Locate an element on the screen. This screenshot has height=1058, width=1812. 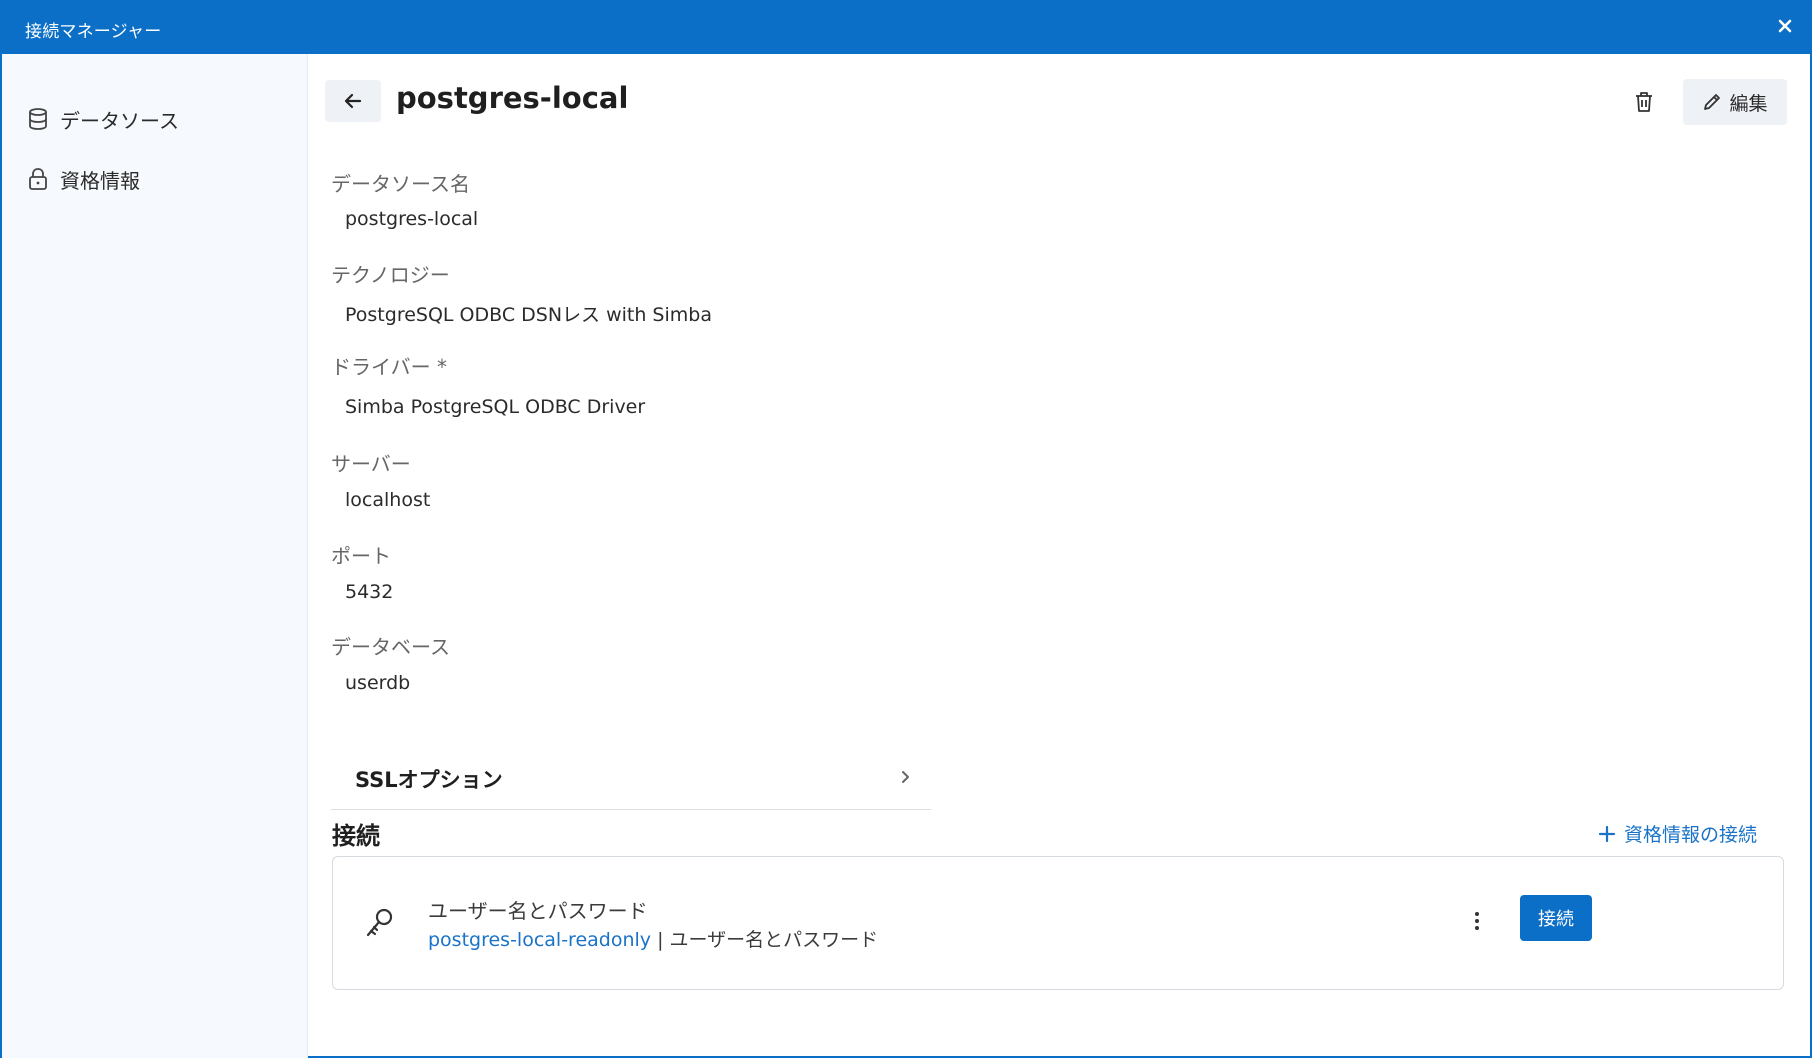
sidebar-item-label: 資格情報 is located at coordinates (100, 180).